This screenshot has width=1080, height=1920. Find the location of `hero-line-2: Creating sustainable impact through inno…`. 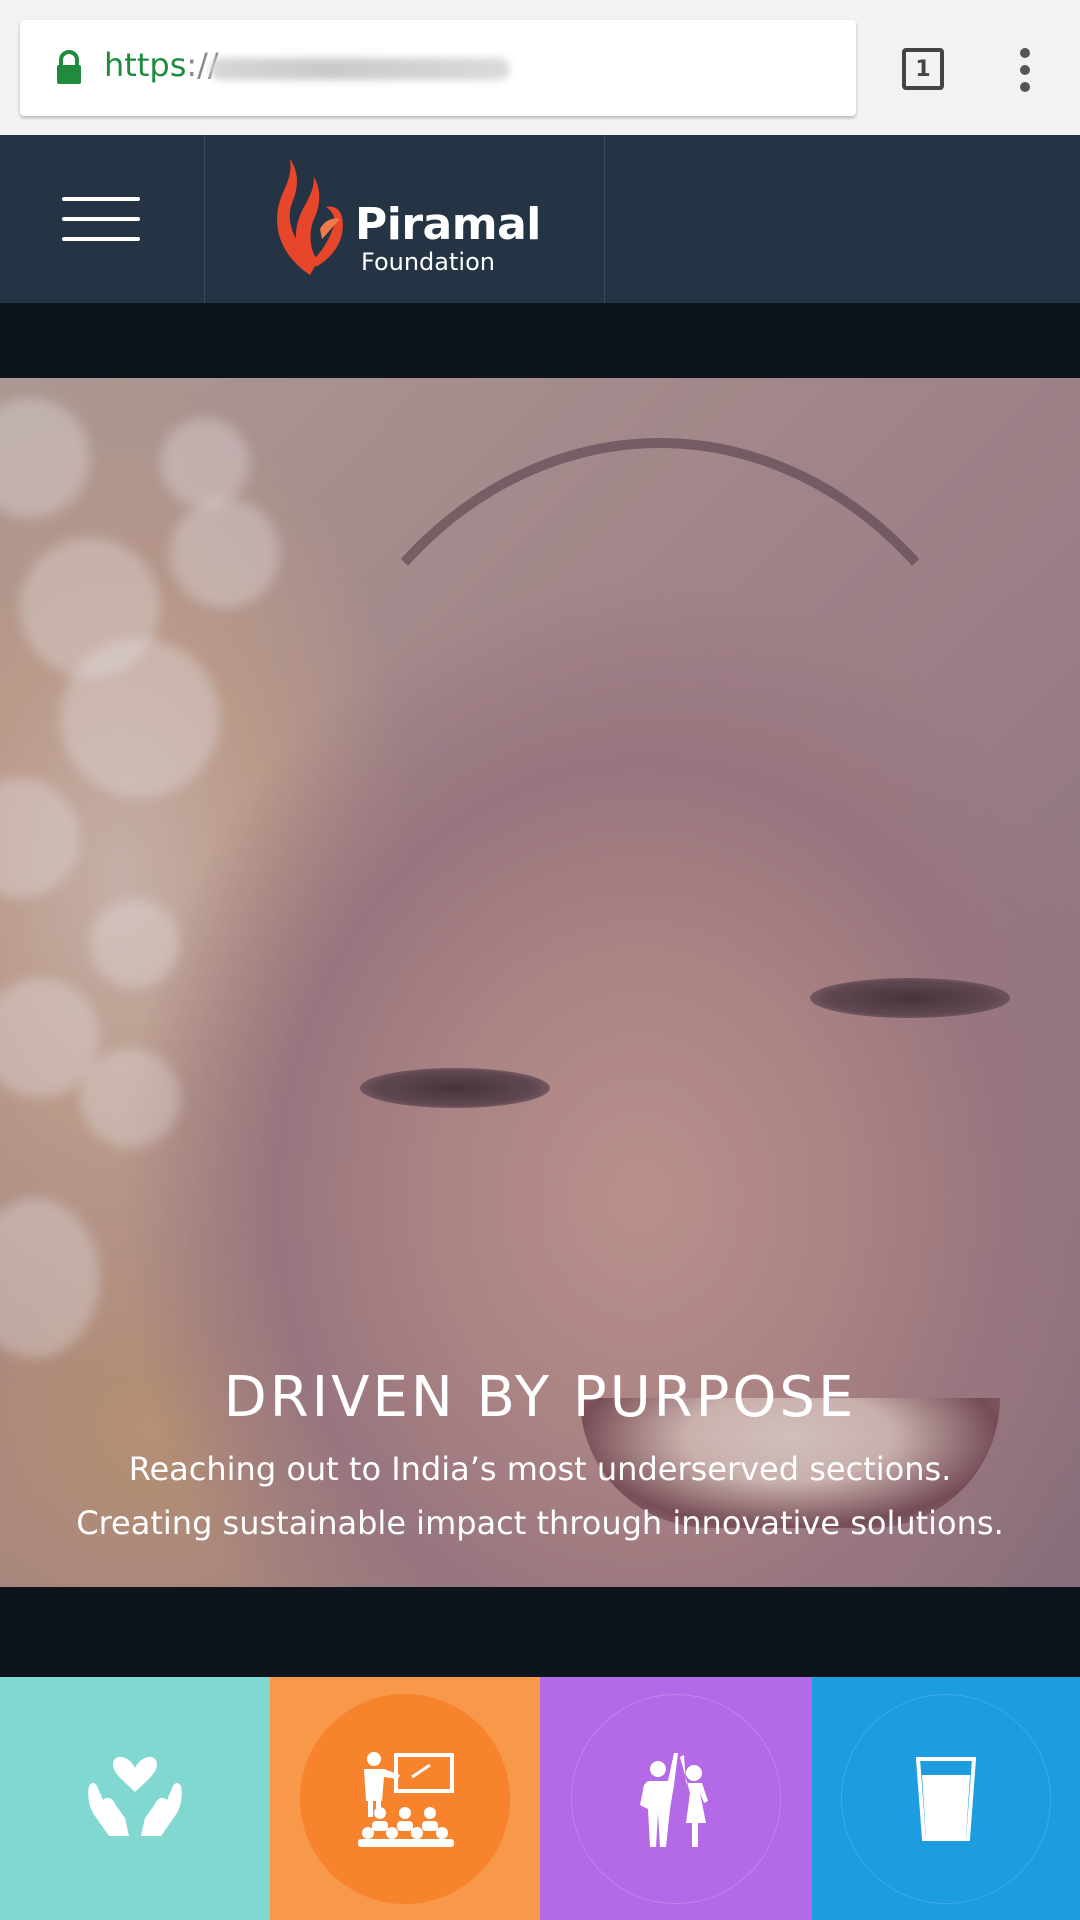

hero-line-2: Creating sustainable impact through inno… is located at coordinates (540, 1523).